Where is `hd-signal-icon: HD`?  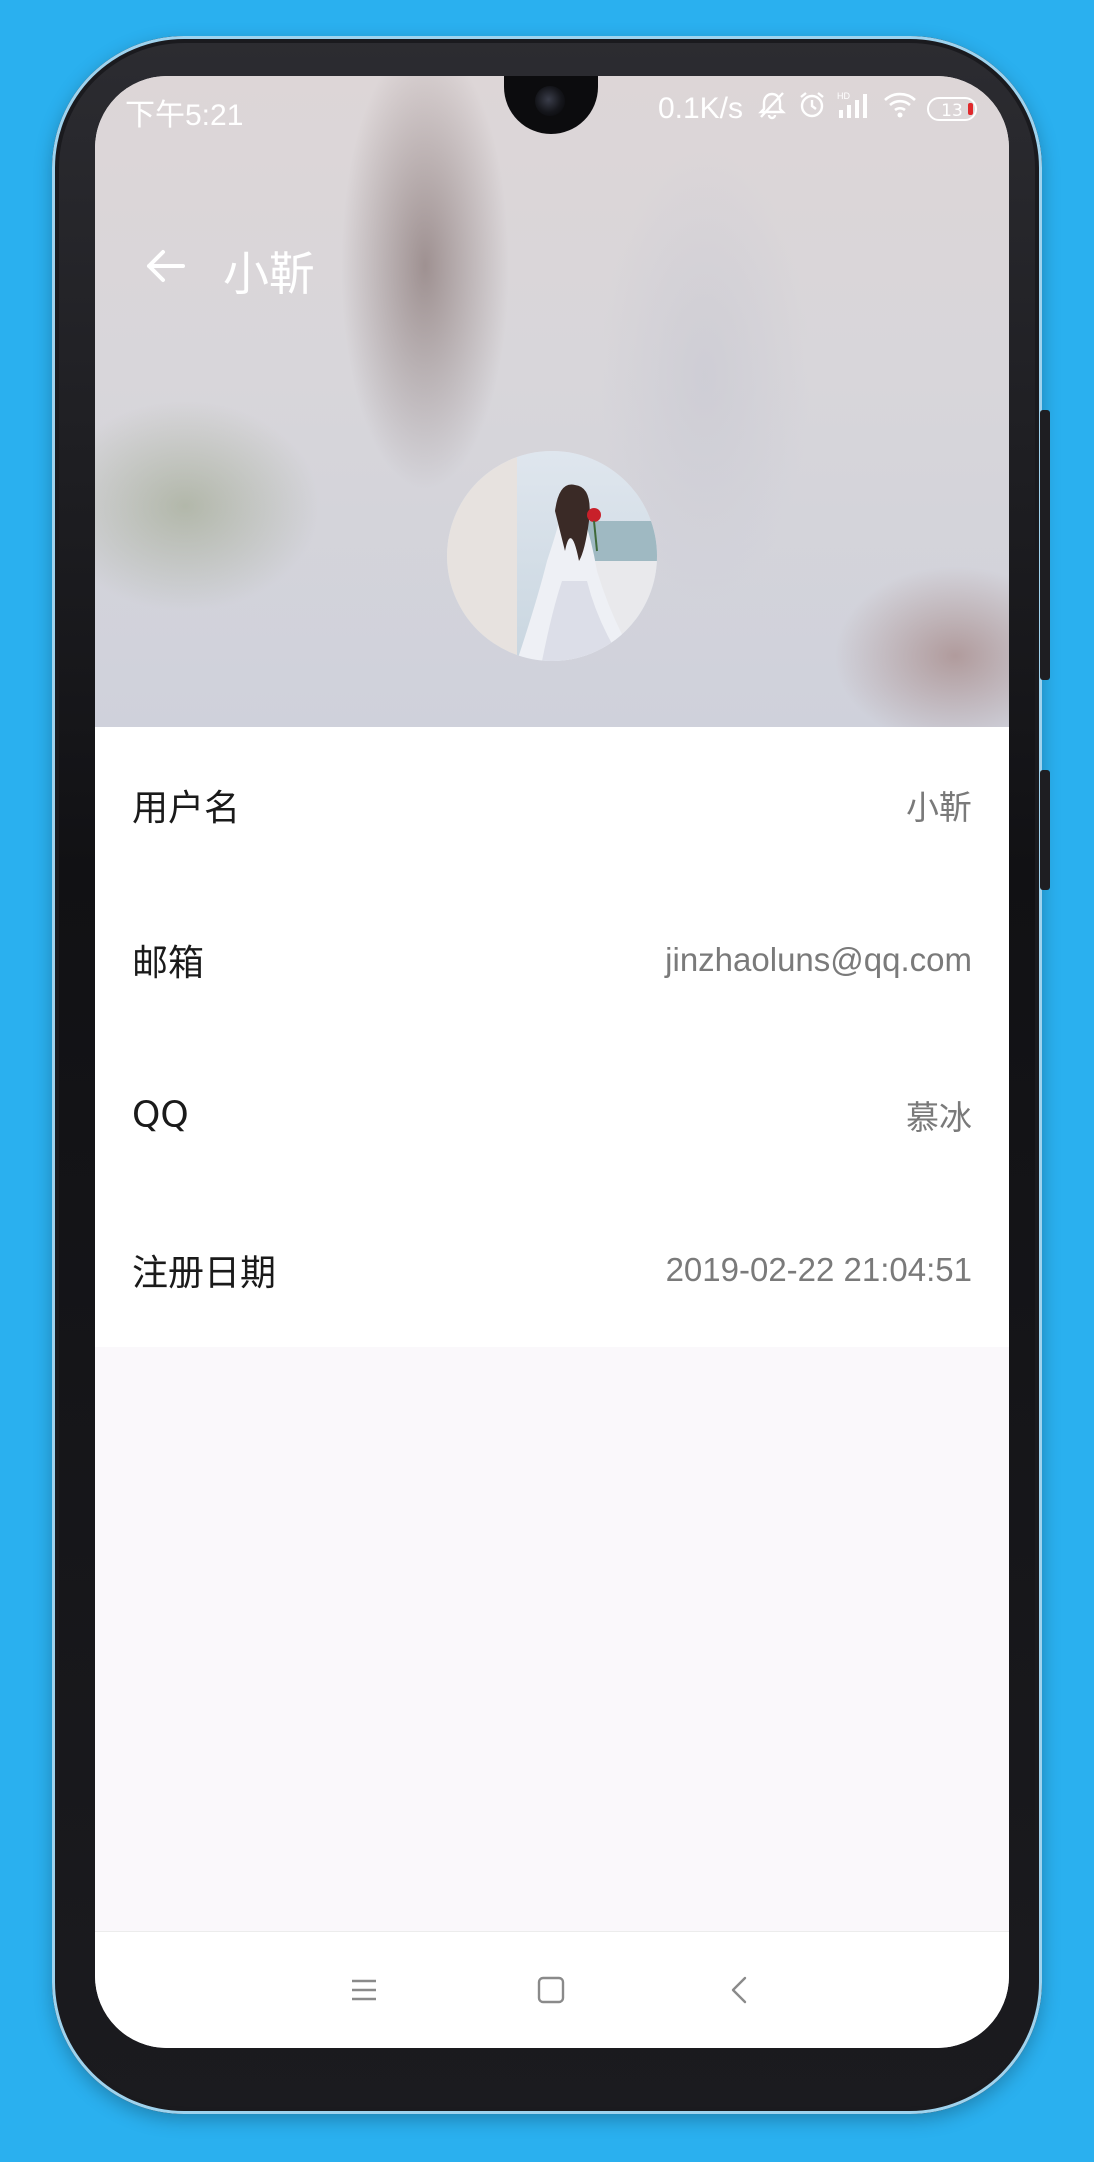
hd-signal-icon: HD is located at coordinates (855, 109).